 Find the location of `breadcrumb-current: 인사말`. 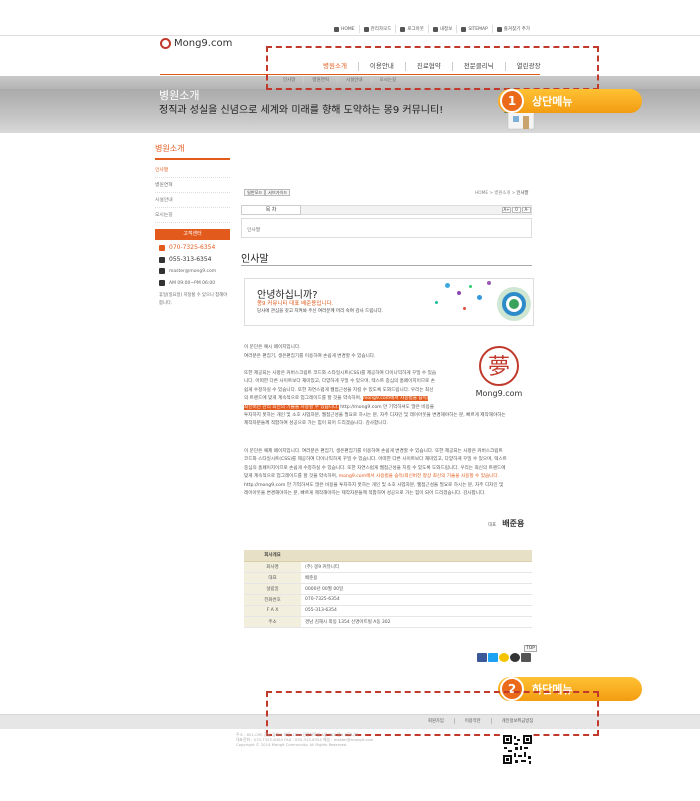

breadcrumb-current: 인사말 is located at coordinates (522, 193).